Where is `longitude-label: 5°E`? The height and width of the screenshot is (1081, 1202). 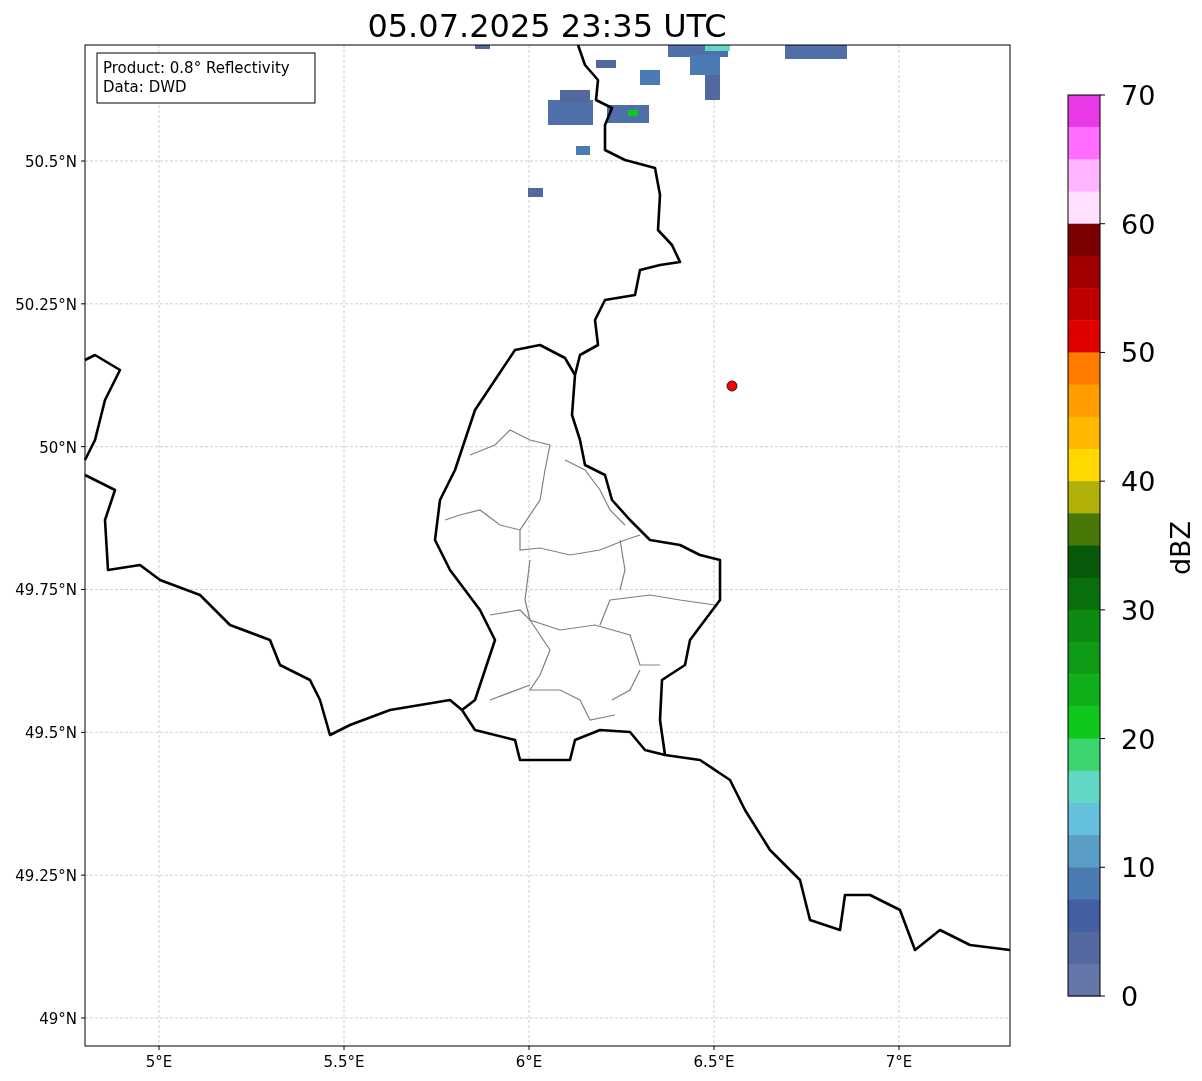 longitude-label: 5°E is located at coordinates (159, 1062).